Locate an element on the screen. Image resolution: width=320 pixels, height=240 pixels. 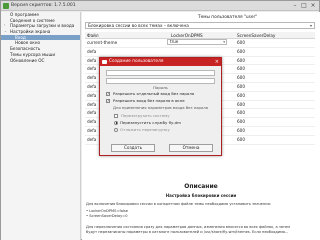
sidebar-item-label: Темы курсора мыши is located at coordinates (33, 54).